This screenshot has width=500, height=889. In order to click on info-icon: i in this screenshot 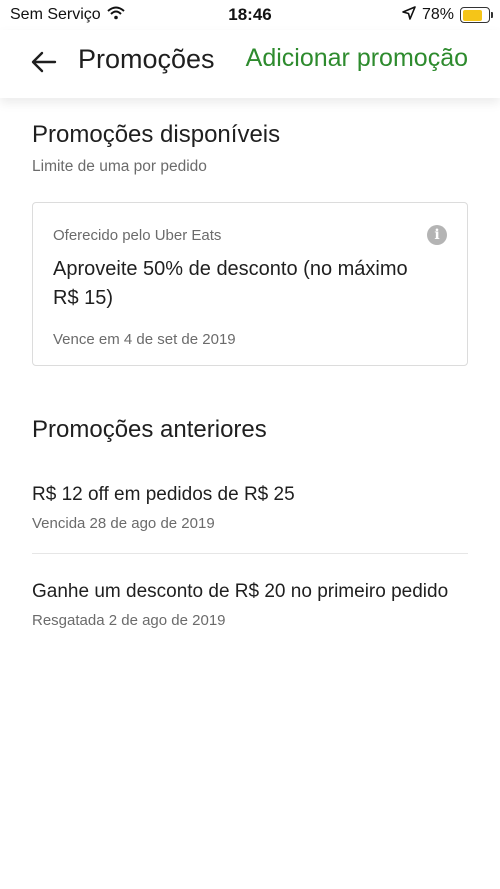, I will do `click(437, 235)`.